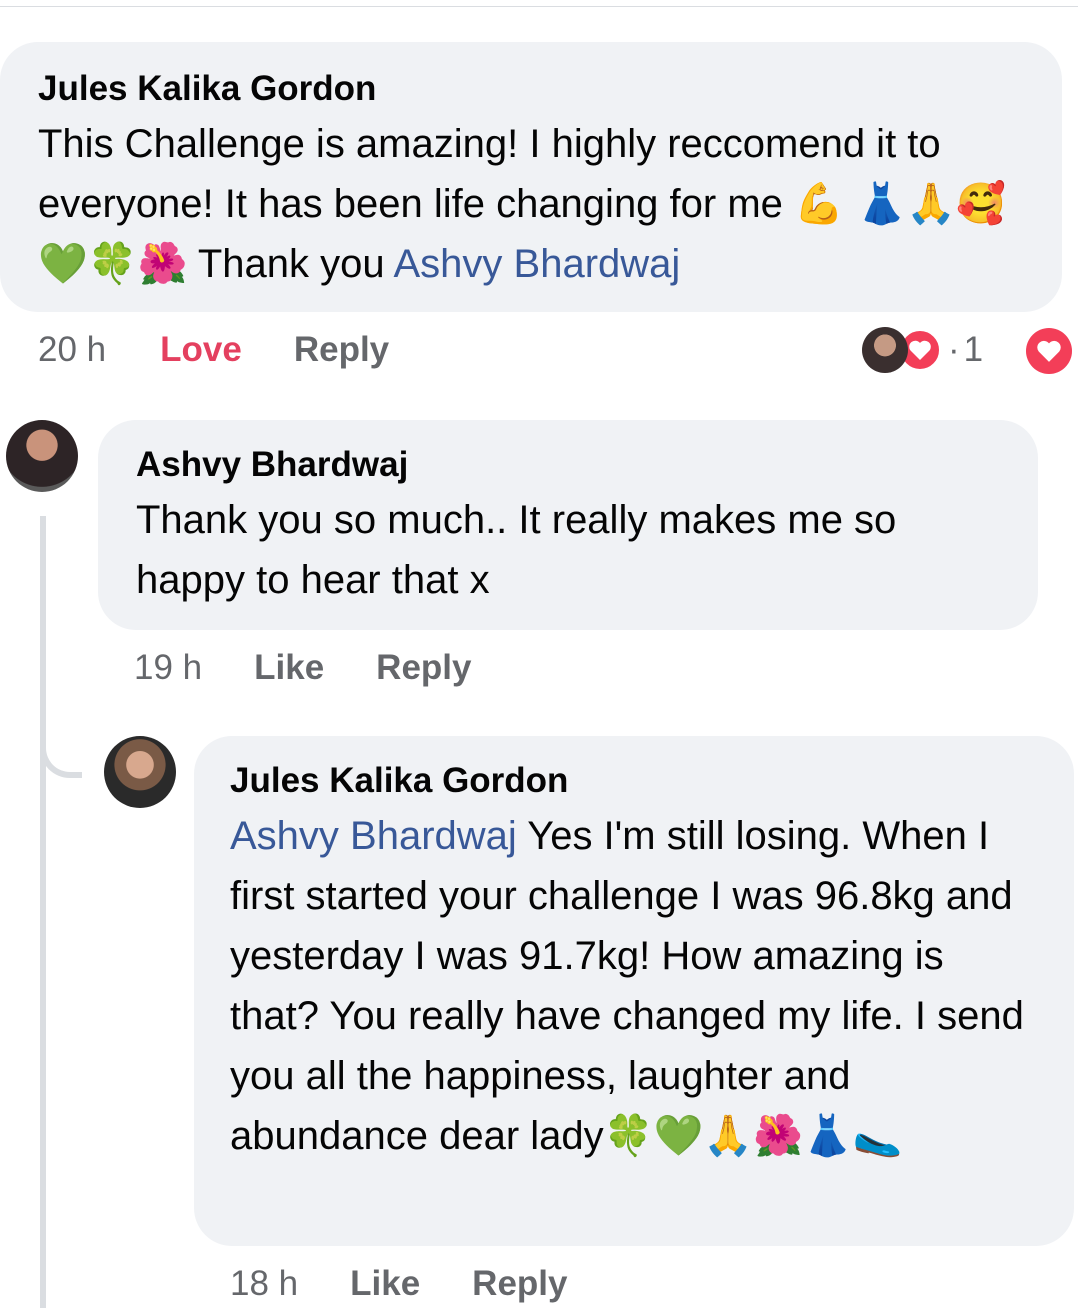 Image resolution: width=1078 pixels, height=1308 pixels. I want to click on comment-timestamp: 20 h, so click(72, 350).